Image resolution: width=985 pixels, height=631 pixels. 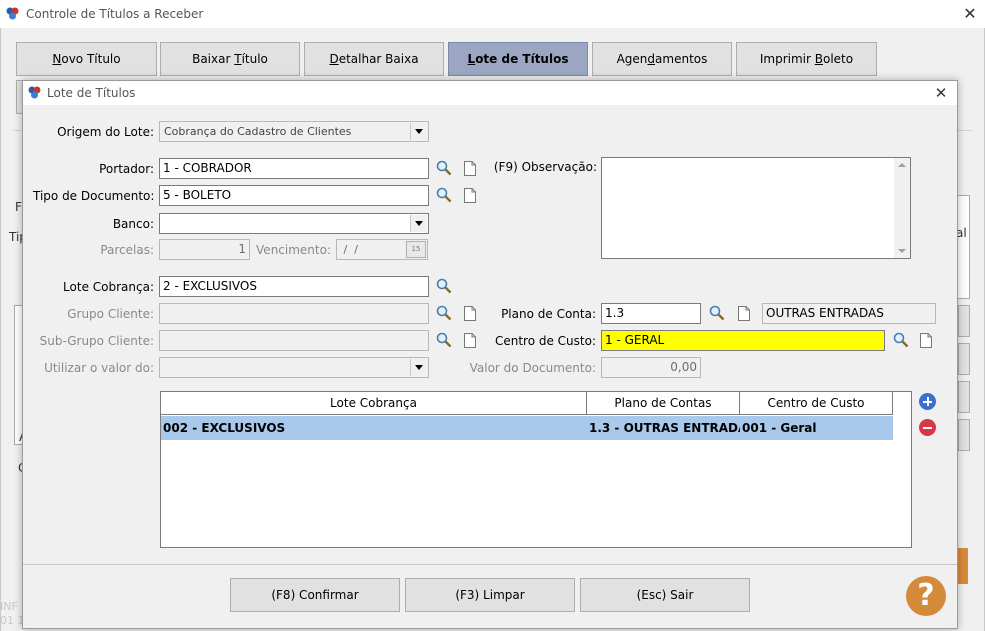 I want to click on vencimento-label: Vencimento:, so click(x=293, y=250).